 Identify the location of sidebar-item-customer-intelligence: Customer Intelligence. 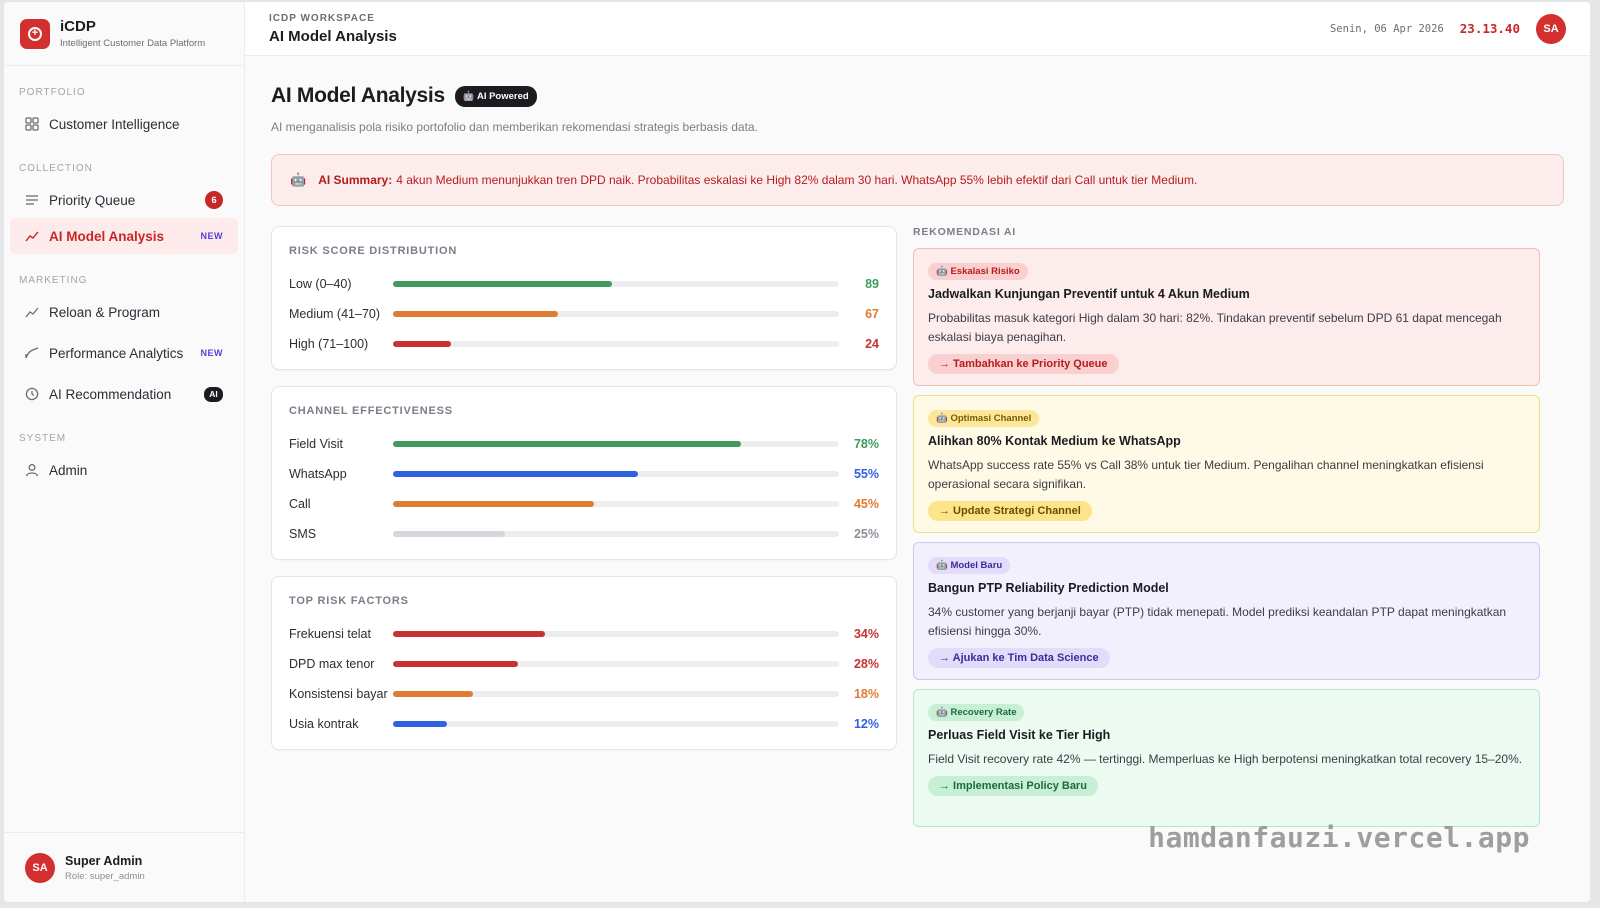
(124, 124).